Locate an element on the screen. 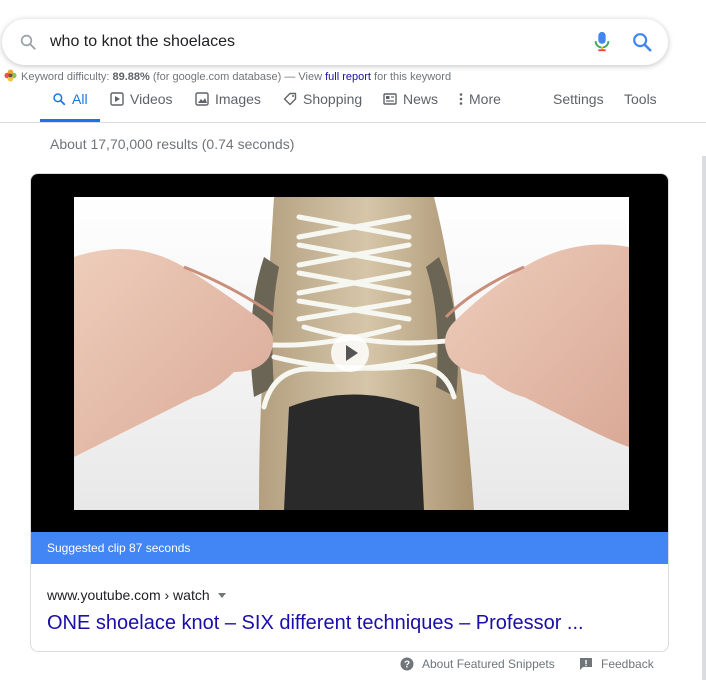 The image size is (706, 680). tab-all-label: All is located at coordinates (80, 99).